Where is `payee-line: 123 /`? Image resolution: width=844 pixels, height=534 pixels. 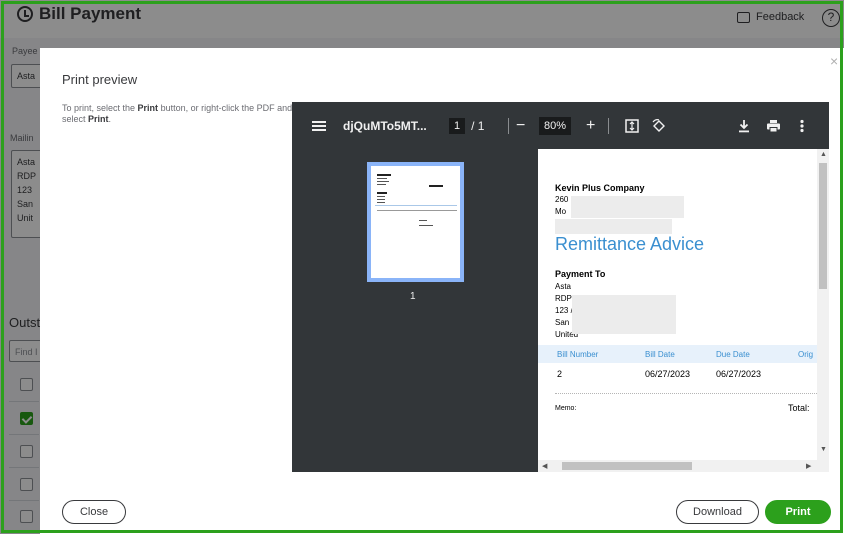 payee-line: 123 / is located at coordinates (564, 310).